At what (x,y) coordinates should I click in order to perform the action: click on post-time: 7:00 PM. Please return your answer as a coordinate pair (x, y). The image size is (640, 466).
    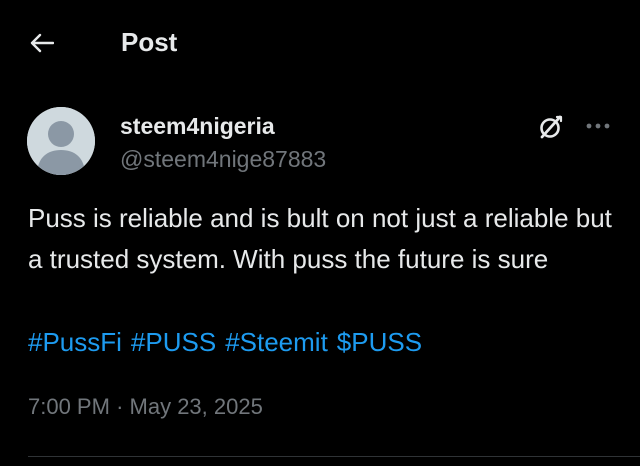
    Looking at the image, I should click on (69, 406).